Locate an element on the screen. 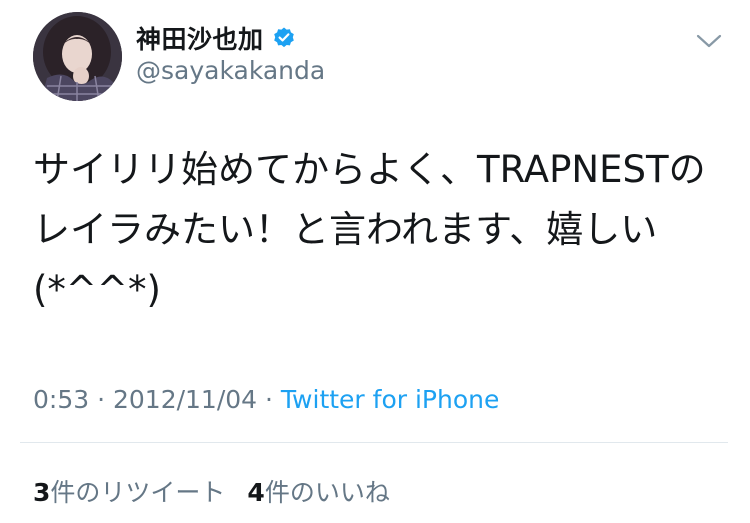 This screenshot has height=523, width=750. tweet-text-line: サイリリ始めてからよく、TRAPNESTの is located at coordinates (369, 169).